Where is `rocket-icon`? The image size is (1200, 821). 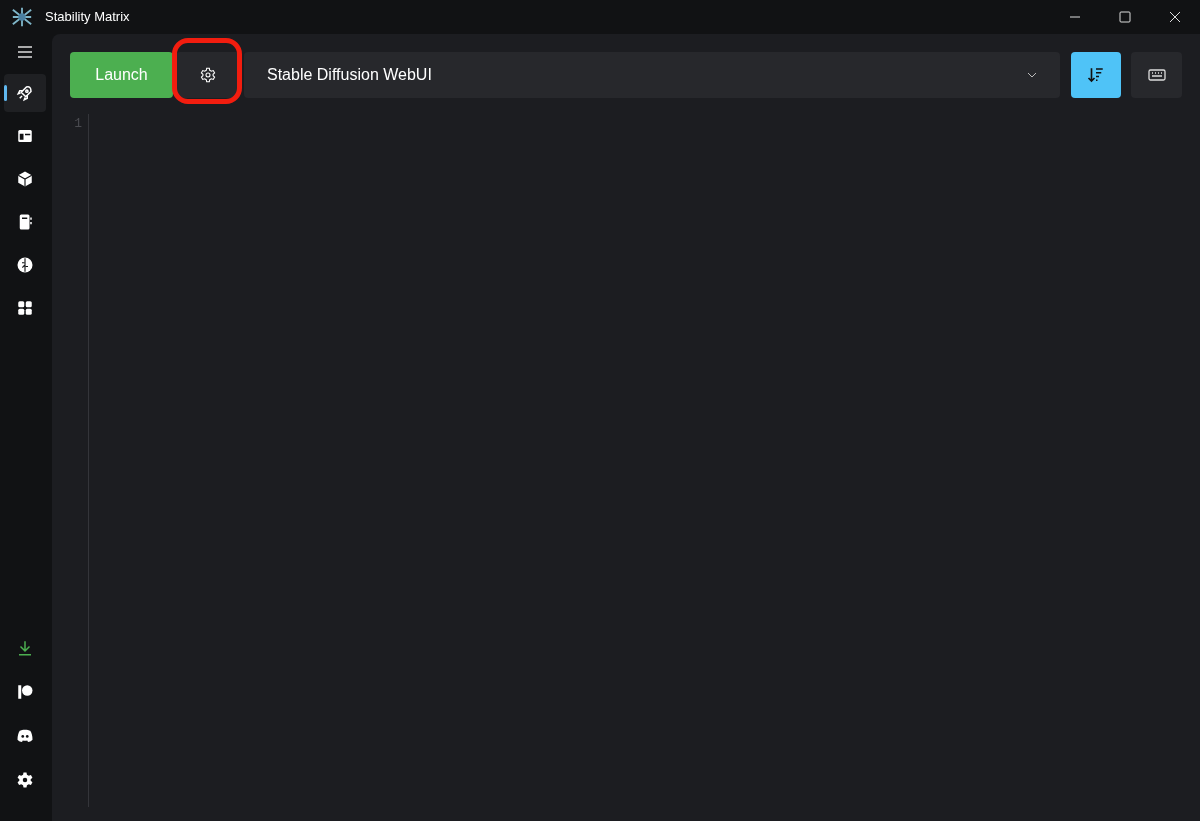 rocket-icon is located at coordinates (25, 93).